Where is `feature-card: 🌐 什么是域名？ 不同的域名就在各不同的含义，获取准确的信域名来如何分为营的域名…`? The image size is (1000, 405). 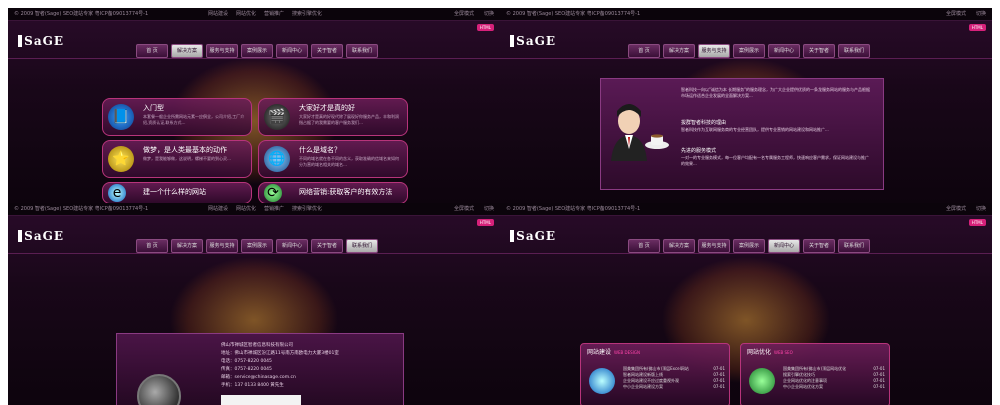 feature-card: 🌐 什么是域名？ 不同的域名就在各不同的含义，获取准确的信域名来如何分为营的域名… is located at coordinates (333, 159).